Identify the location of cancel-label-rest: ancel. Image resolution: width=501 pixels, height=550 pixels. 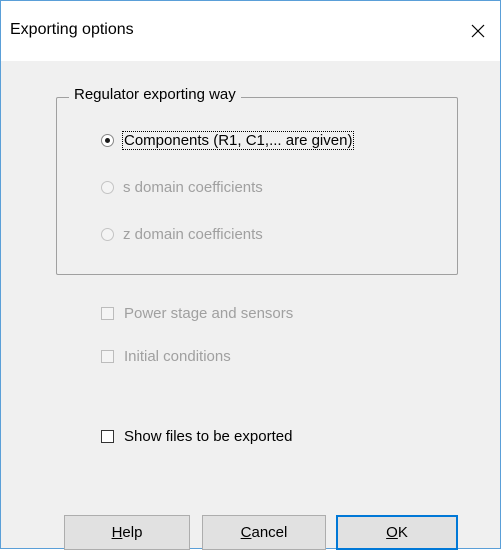
(269, 532).